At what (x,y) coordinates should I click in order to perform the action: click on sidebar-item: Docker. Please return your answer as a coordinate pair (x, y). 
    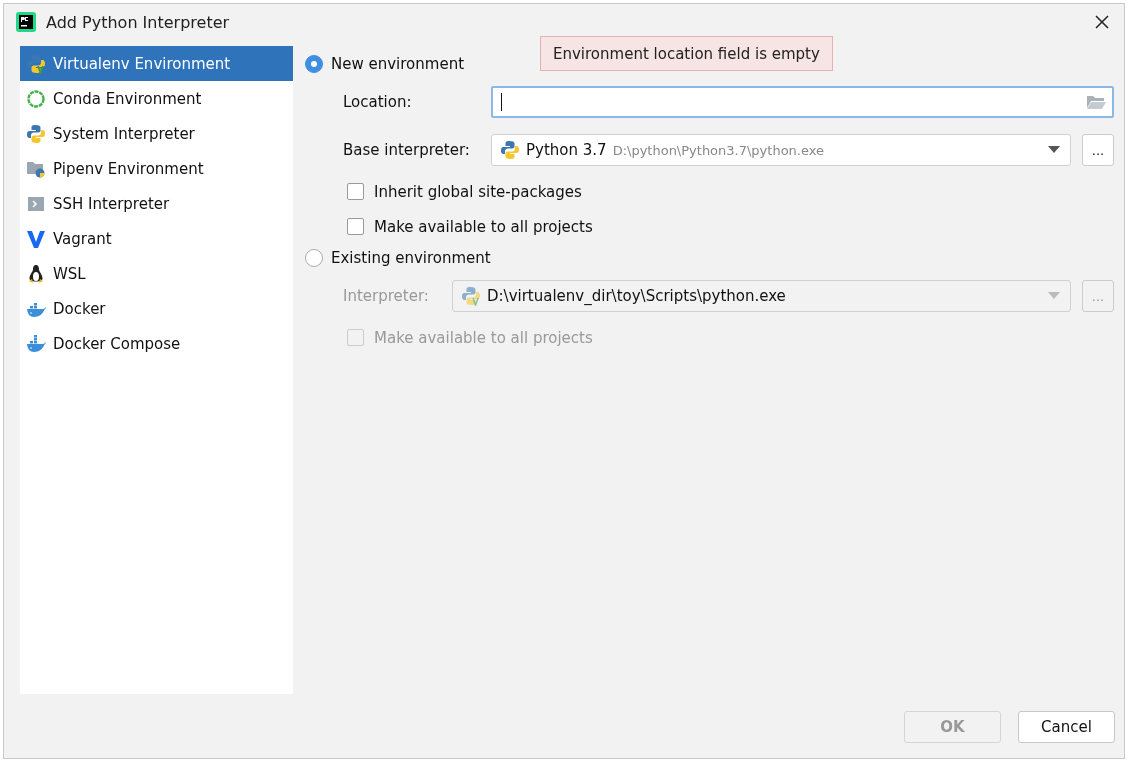
    Looking at the image, I should click on (156, 308).